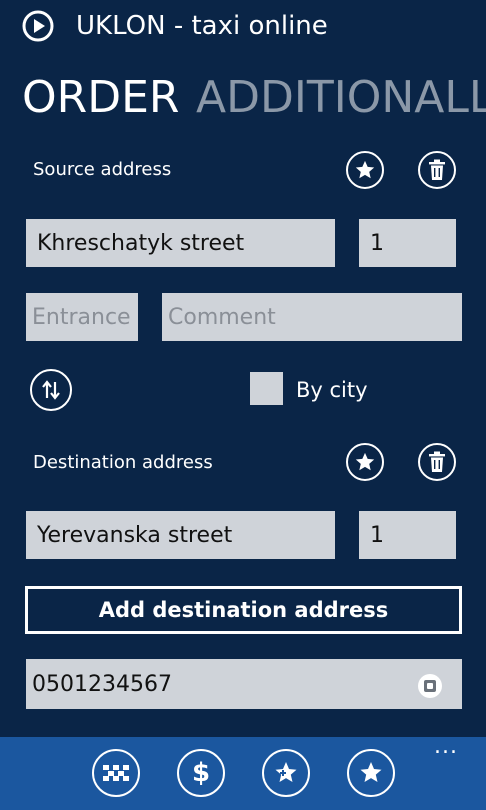 The height and width of the screenshot is (810, 486). I want to click on destination-favorite-button, so click(365, 462).